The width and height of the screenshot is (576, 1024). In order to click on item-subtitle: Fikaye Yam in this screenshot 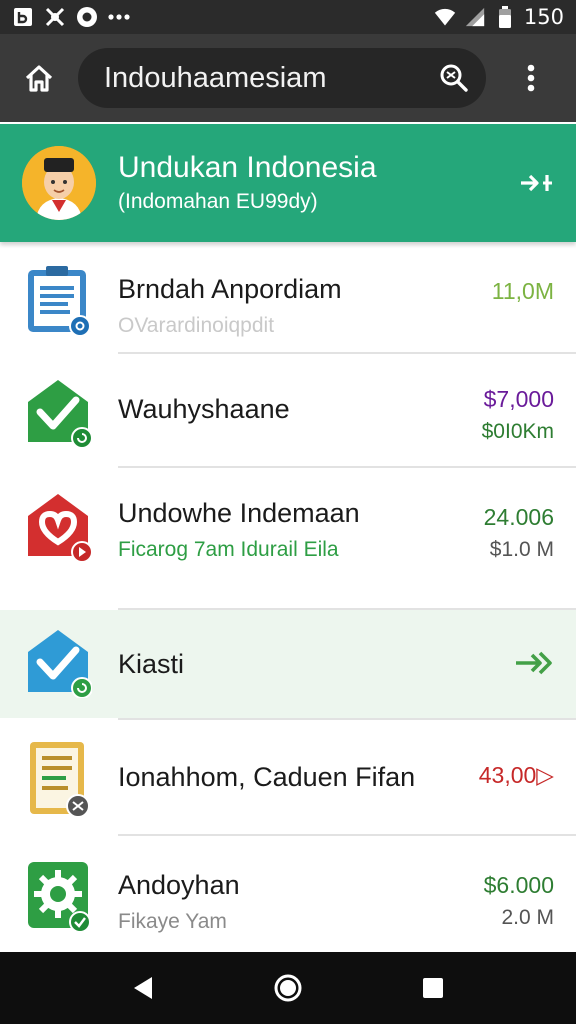, I will do `click(172, 921)`.